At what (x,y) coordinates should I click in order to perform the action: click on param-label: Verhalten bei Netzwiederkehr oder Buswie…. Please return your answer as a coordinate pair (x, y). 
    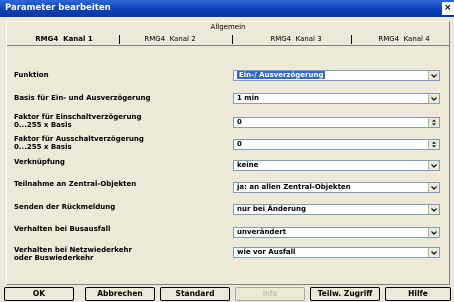
    Looking at the image, I should click on (73, 254).